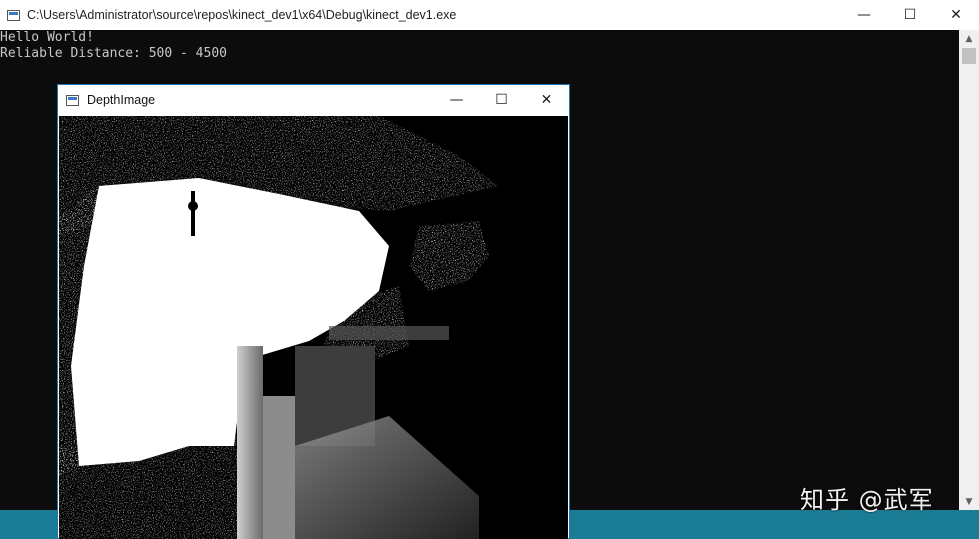 This screenshot has width=979, height=539. Describe the element at coordinates (546, 100) in the screenshot. I see `depth-close-button: ✕` at that location.